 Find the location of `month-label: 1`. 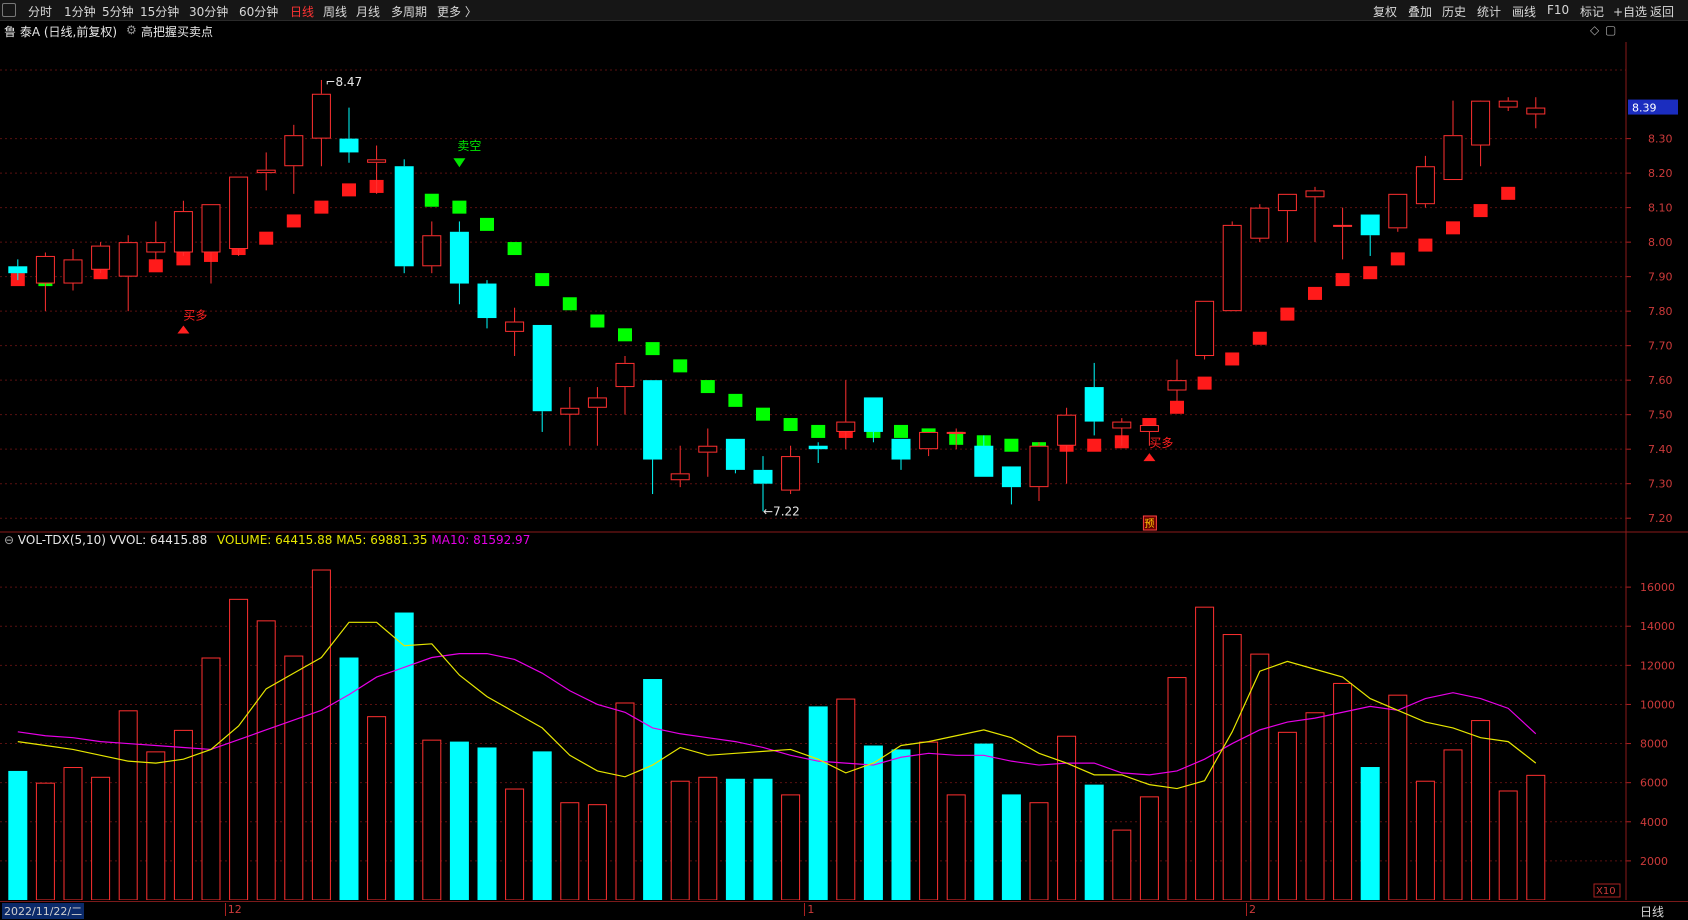

month-label: 1 is located at coordinates (809, 909).